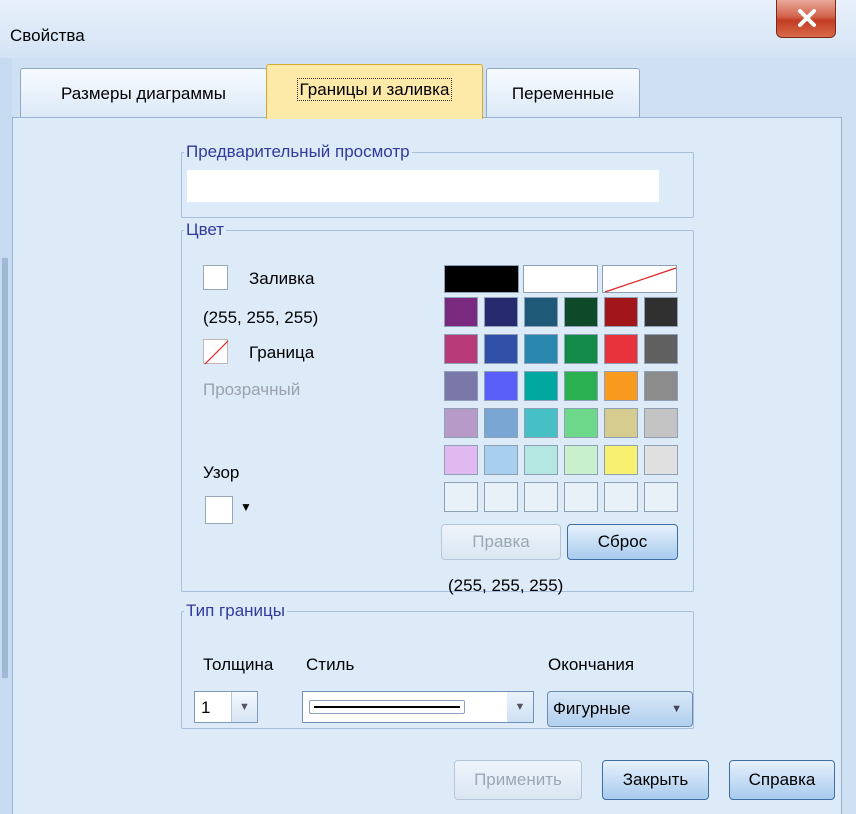 The width and height of the screenshot is (856, 814). What do you see at coordinates (423, 186) in the screenshot?
I see `preview-area` at bounding box center [423, 186].